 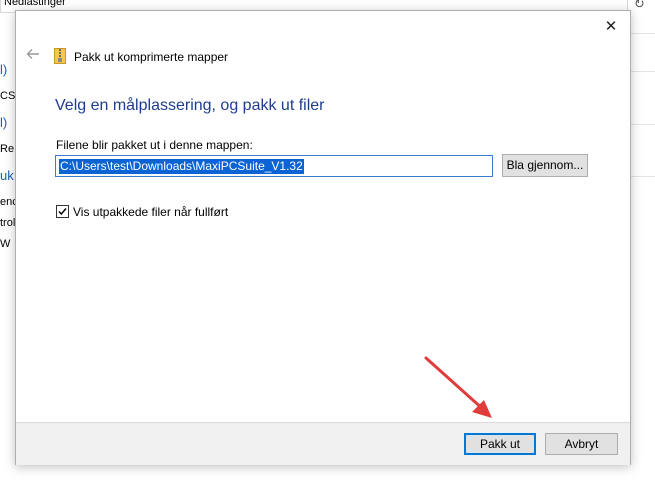 What do you see at coordinates (323, 443) in the screenshot?
I see `dialog-footer: Pakk ut Avbryt` at bounding box center [323, 443].